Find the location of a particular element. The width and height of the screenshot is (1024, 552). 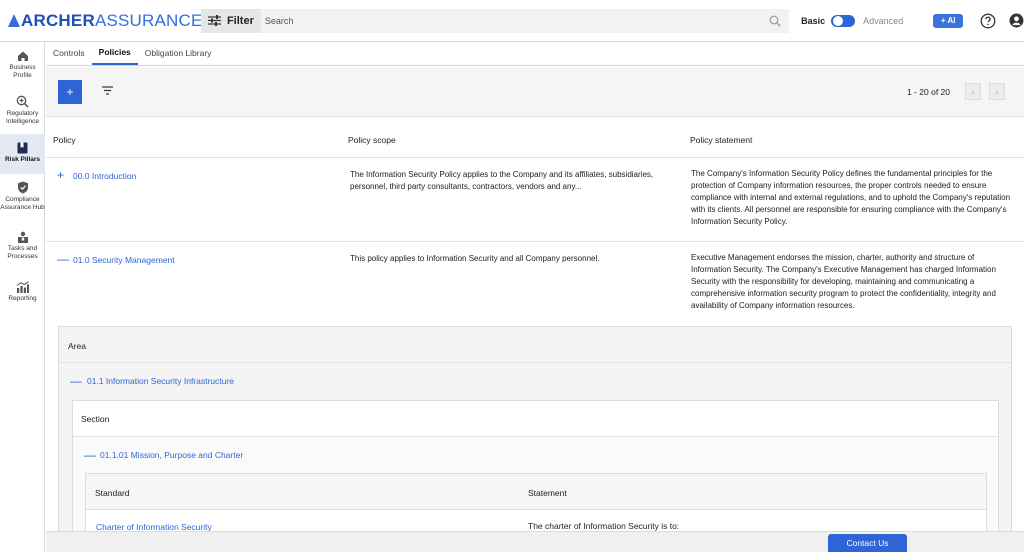

mode-switch is located at coordinates (843, 20).